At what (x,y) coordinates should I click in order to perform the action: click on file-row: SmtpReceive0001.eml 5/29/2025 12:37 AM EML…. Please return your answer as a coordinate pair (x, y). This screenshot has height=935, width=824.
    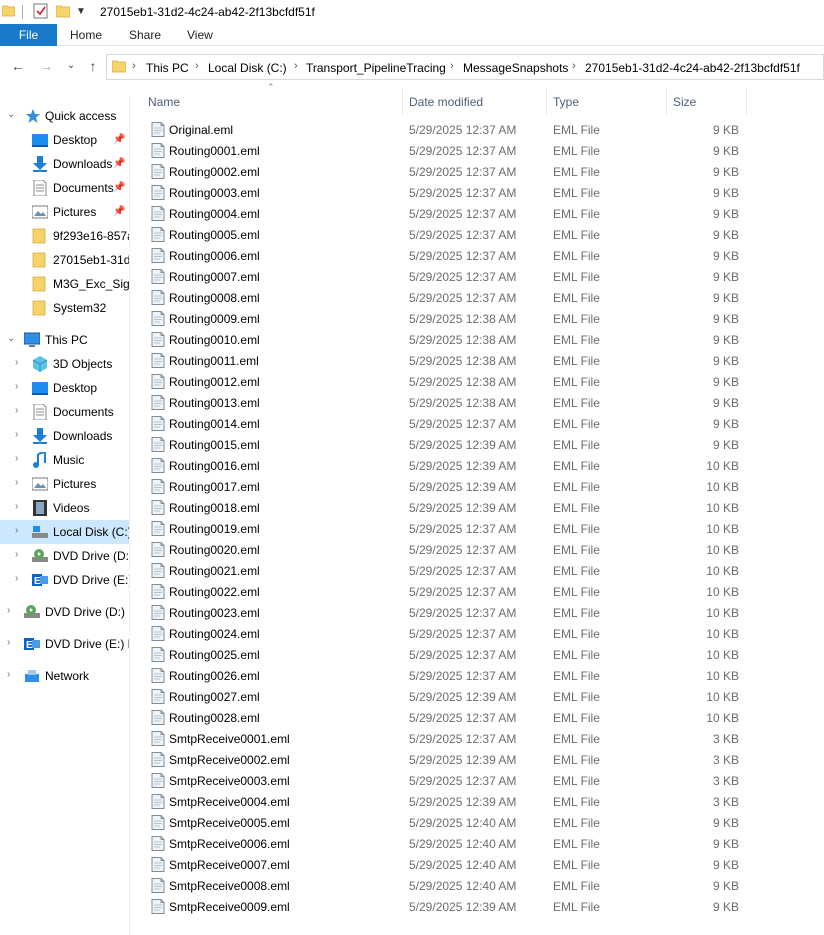
    Looking at the image, I should click on (477, 738).